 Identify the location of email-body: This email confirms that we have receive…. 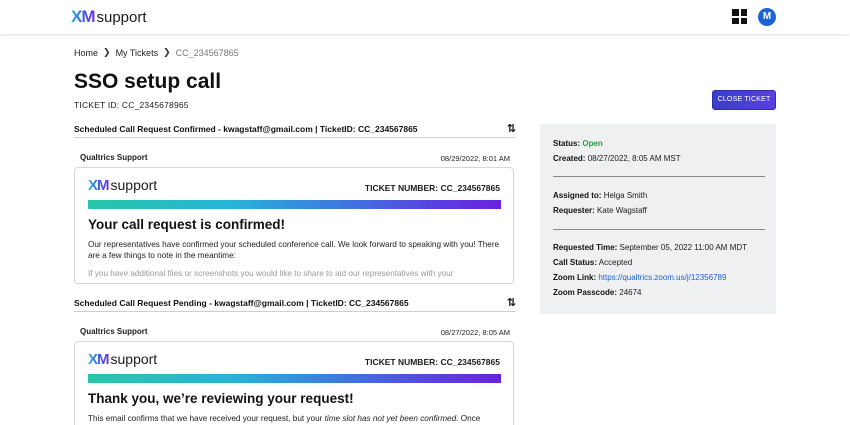
(295, 418).